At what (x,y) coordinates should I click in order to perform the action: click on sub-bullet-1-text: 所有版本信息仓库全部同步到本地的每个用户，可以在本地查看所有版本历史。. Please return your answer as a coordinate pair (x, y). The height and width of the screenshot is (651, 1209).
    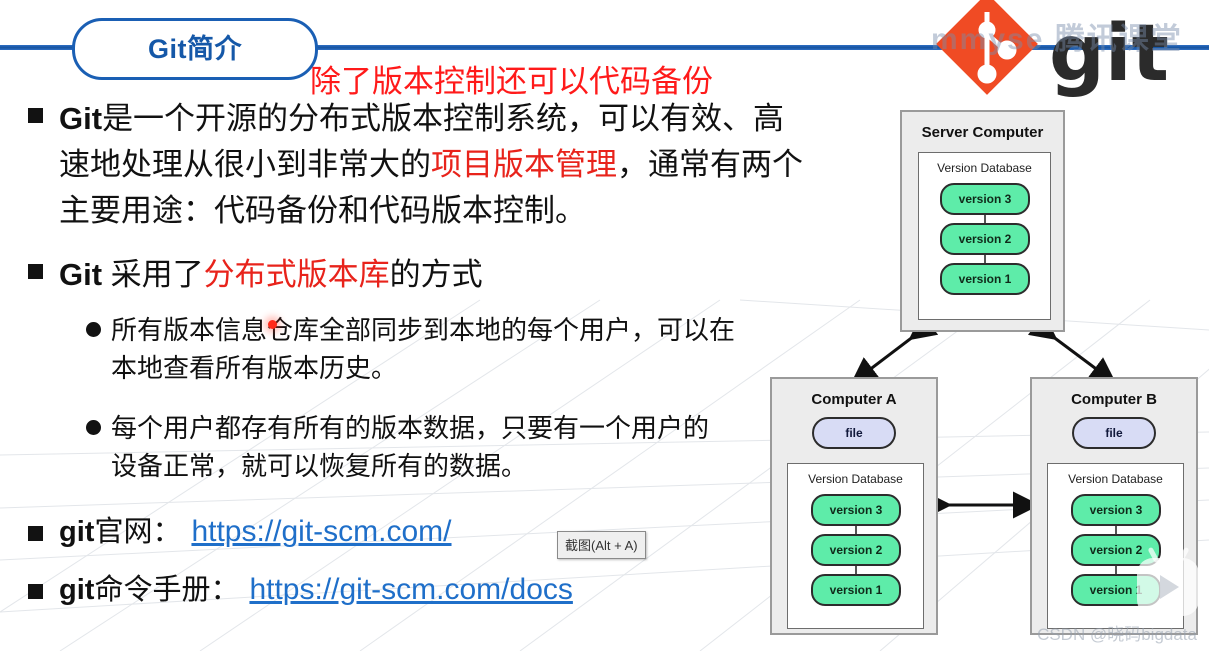
    Looking at the image, I should click on (423, 350).